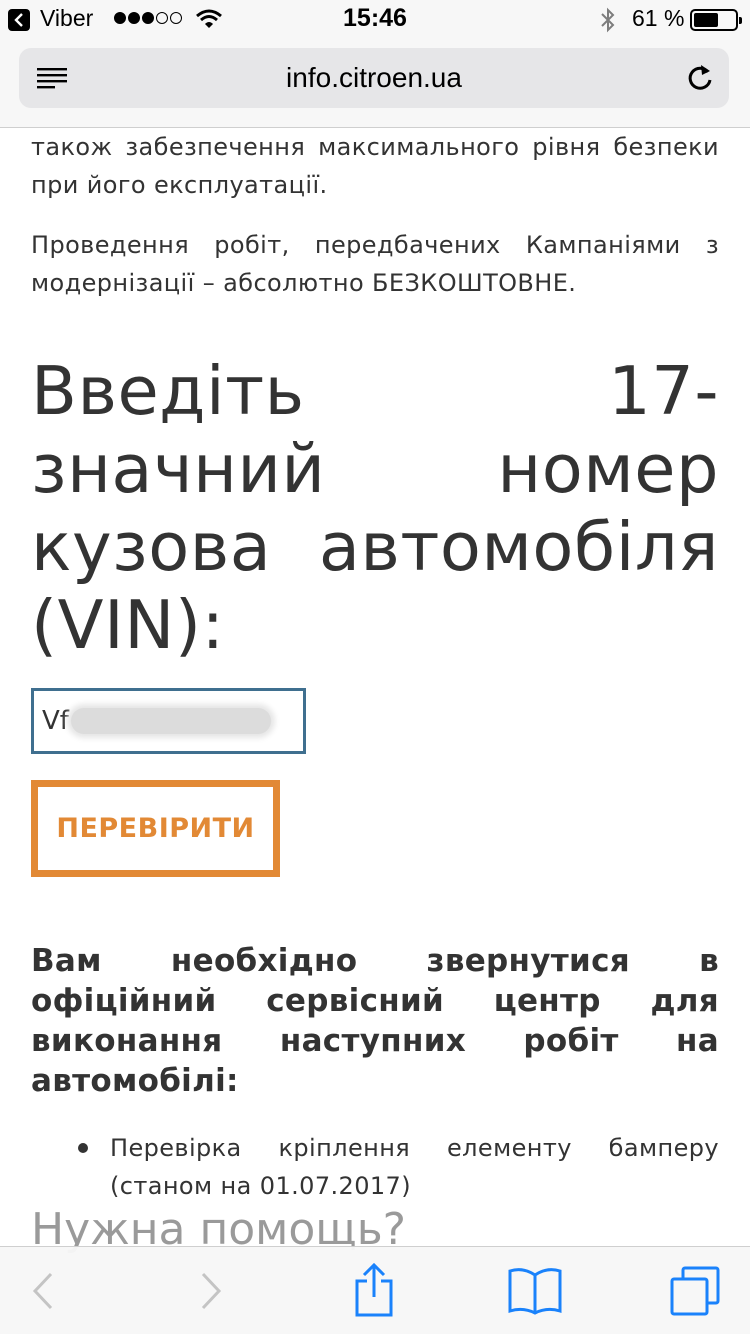  I want to click on back-arrow-icon, so click(43, 1291).